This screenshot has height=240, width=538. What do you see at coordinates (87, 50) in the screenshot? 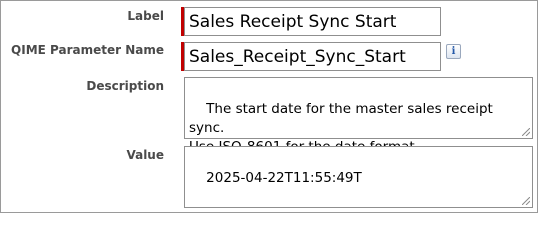
I see `qime-parameter-name-caption: QIME Parameter Name` at bounding box center [87, 50].